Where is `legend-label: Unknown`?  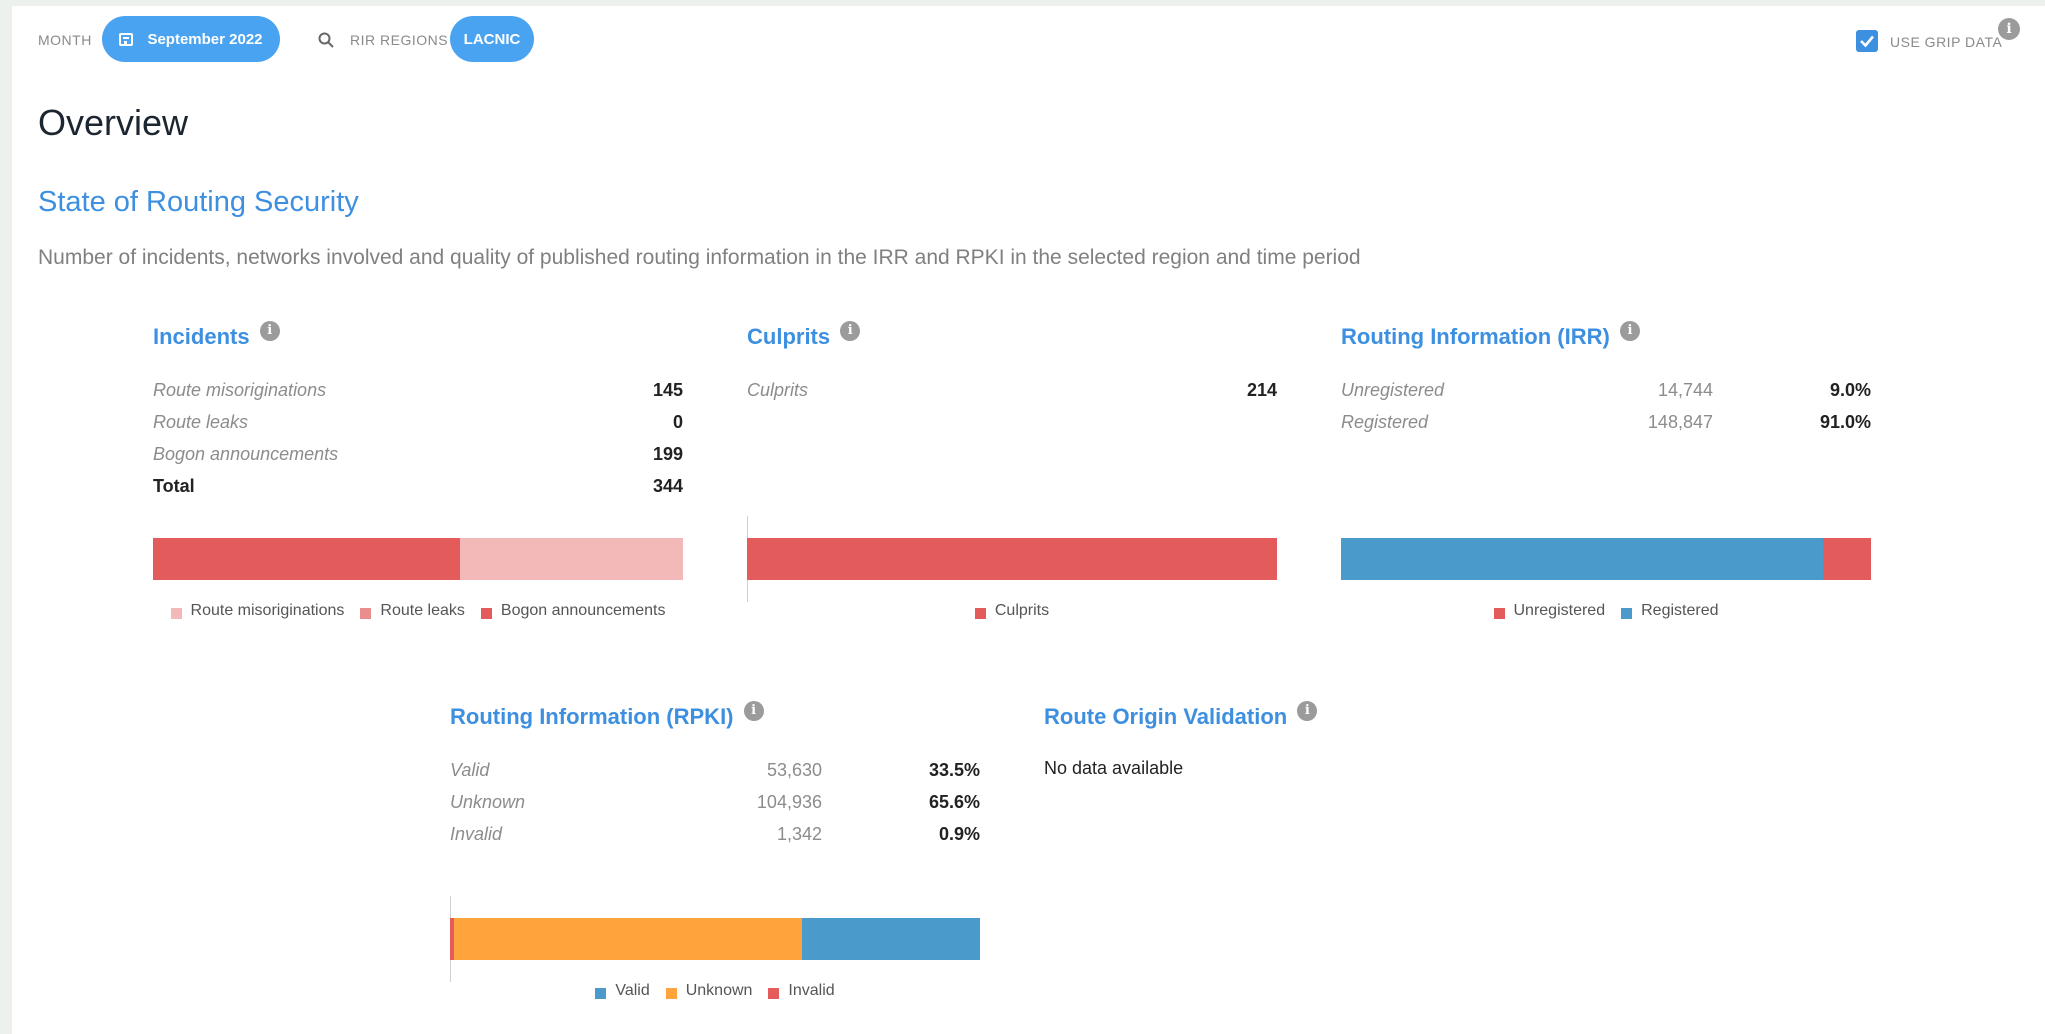 legend-label: Unknown is located at coordinates (719, 990).